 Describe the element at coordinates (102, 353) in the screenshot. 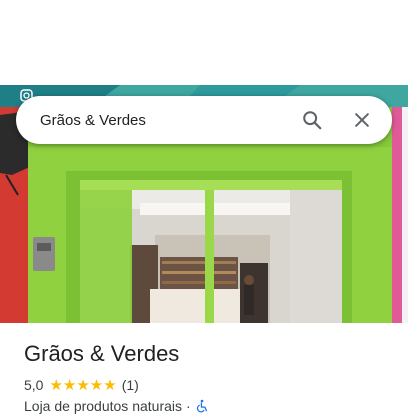

I see `place-title: Grãos & Verdes` at that location.